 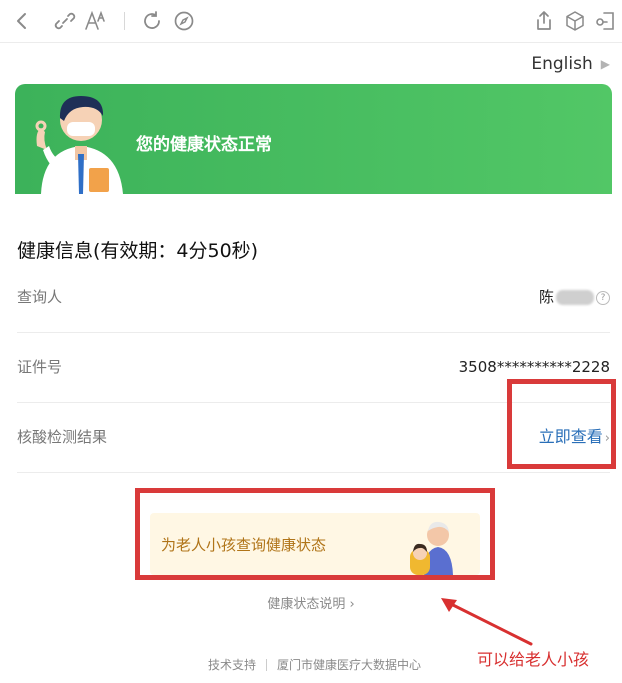 I want to click on chevron-right-icon: ▶, so click(x=605, y=64).